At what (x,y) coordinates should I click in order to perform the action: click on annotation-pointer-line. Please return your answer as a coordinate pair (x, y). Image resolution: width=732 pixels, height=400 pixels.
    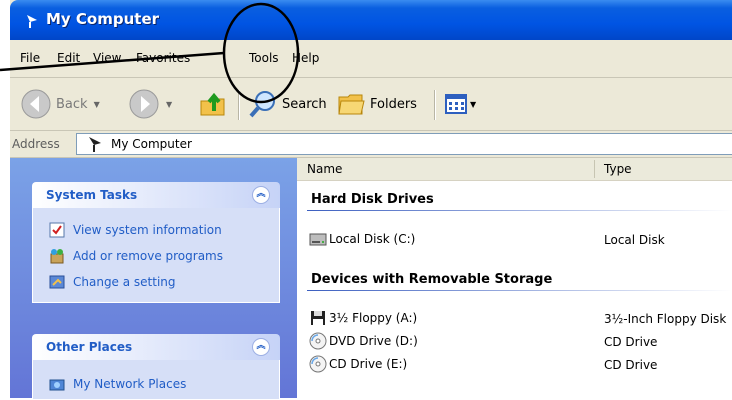
    Looking at the image, I should click on (112, 61).